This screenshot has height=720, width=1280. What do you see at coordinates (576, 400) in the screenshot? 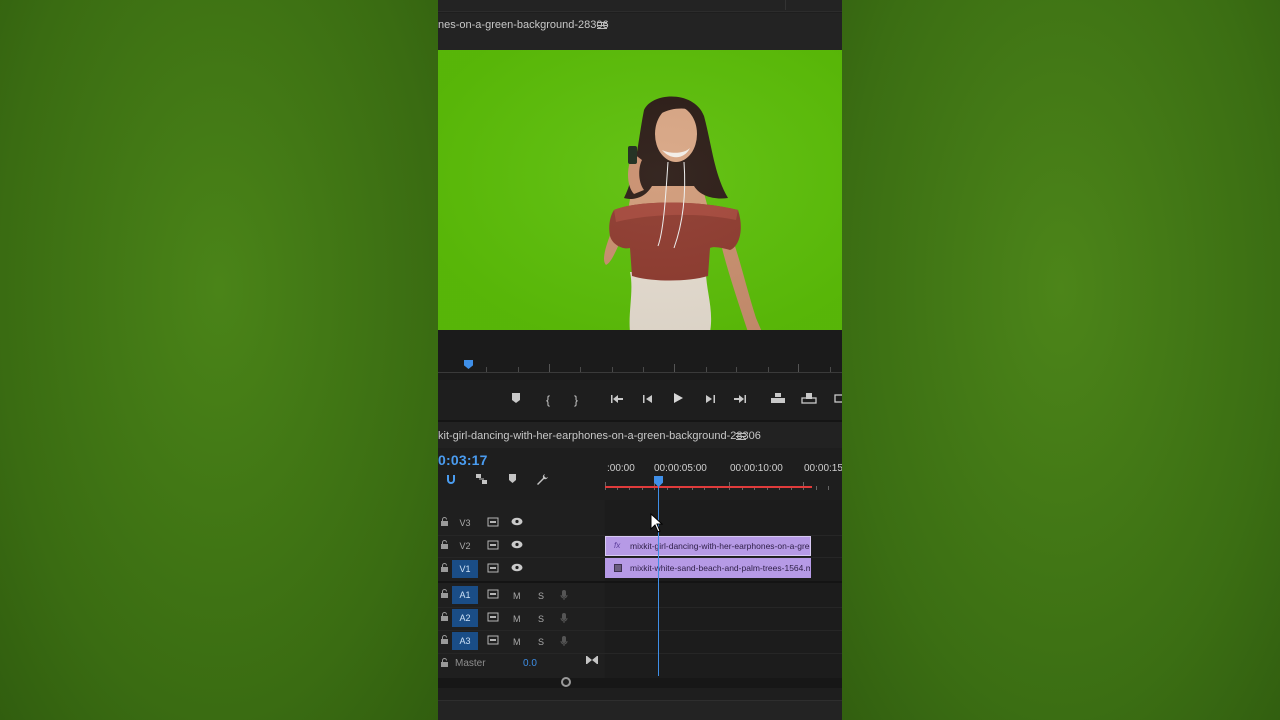
I see `out-point-icon: }` at bounding box center [576, 400].